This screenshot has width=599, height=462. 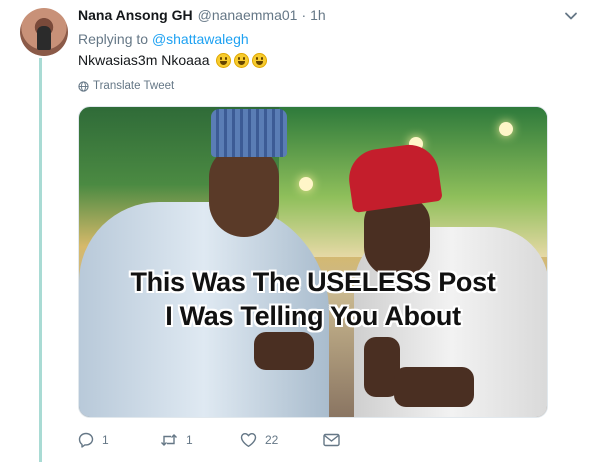 I want to click on chevron-down-icon, so click(x=571, y=16).